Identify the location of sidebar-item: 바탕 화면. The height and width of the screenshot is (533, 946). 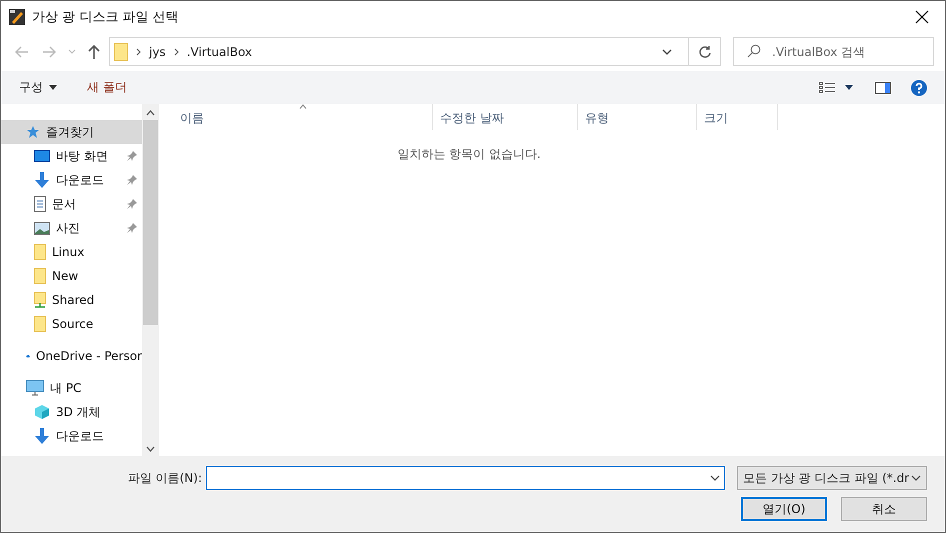
(71, 156).